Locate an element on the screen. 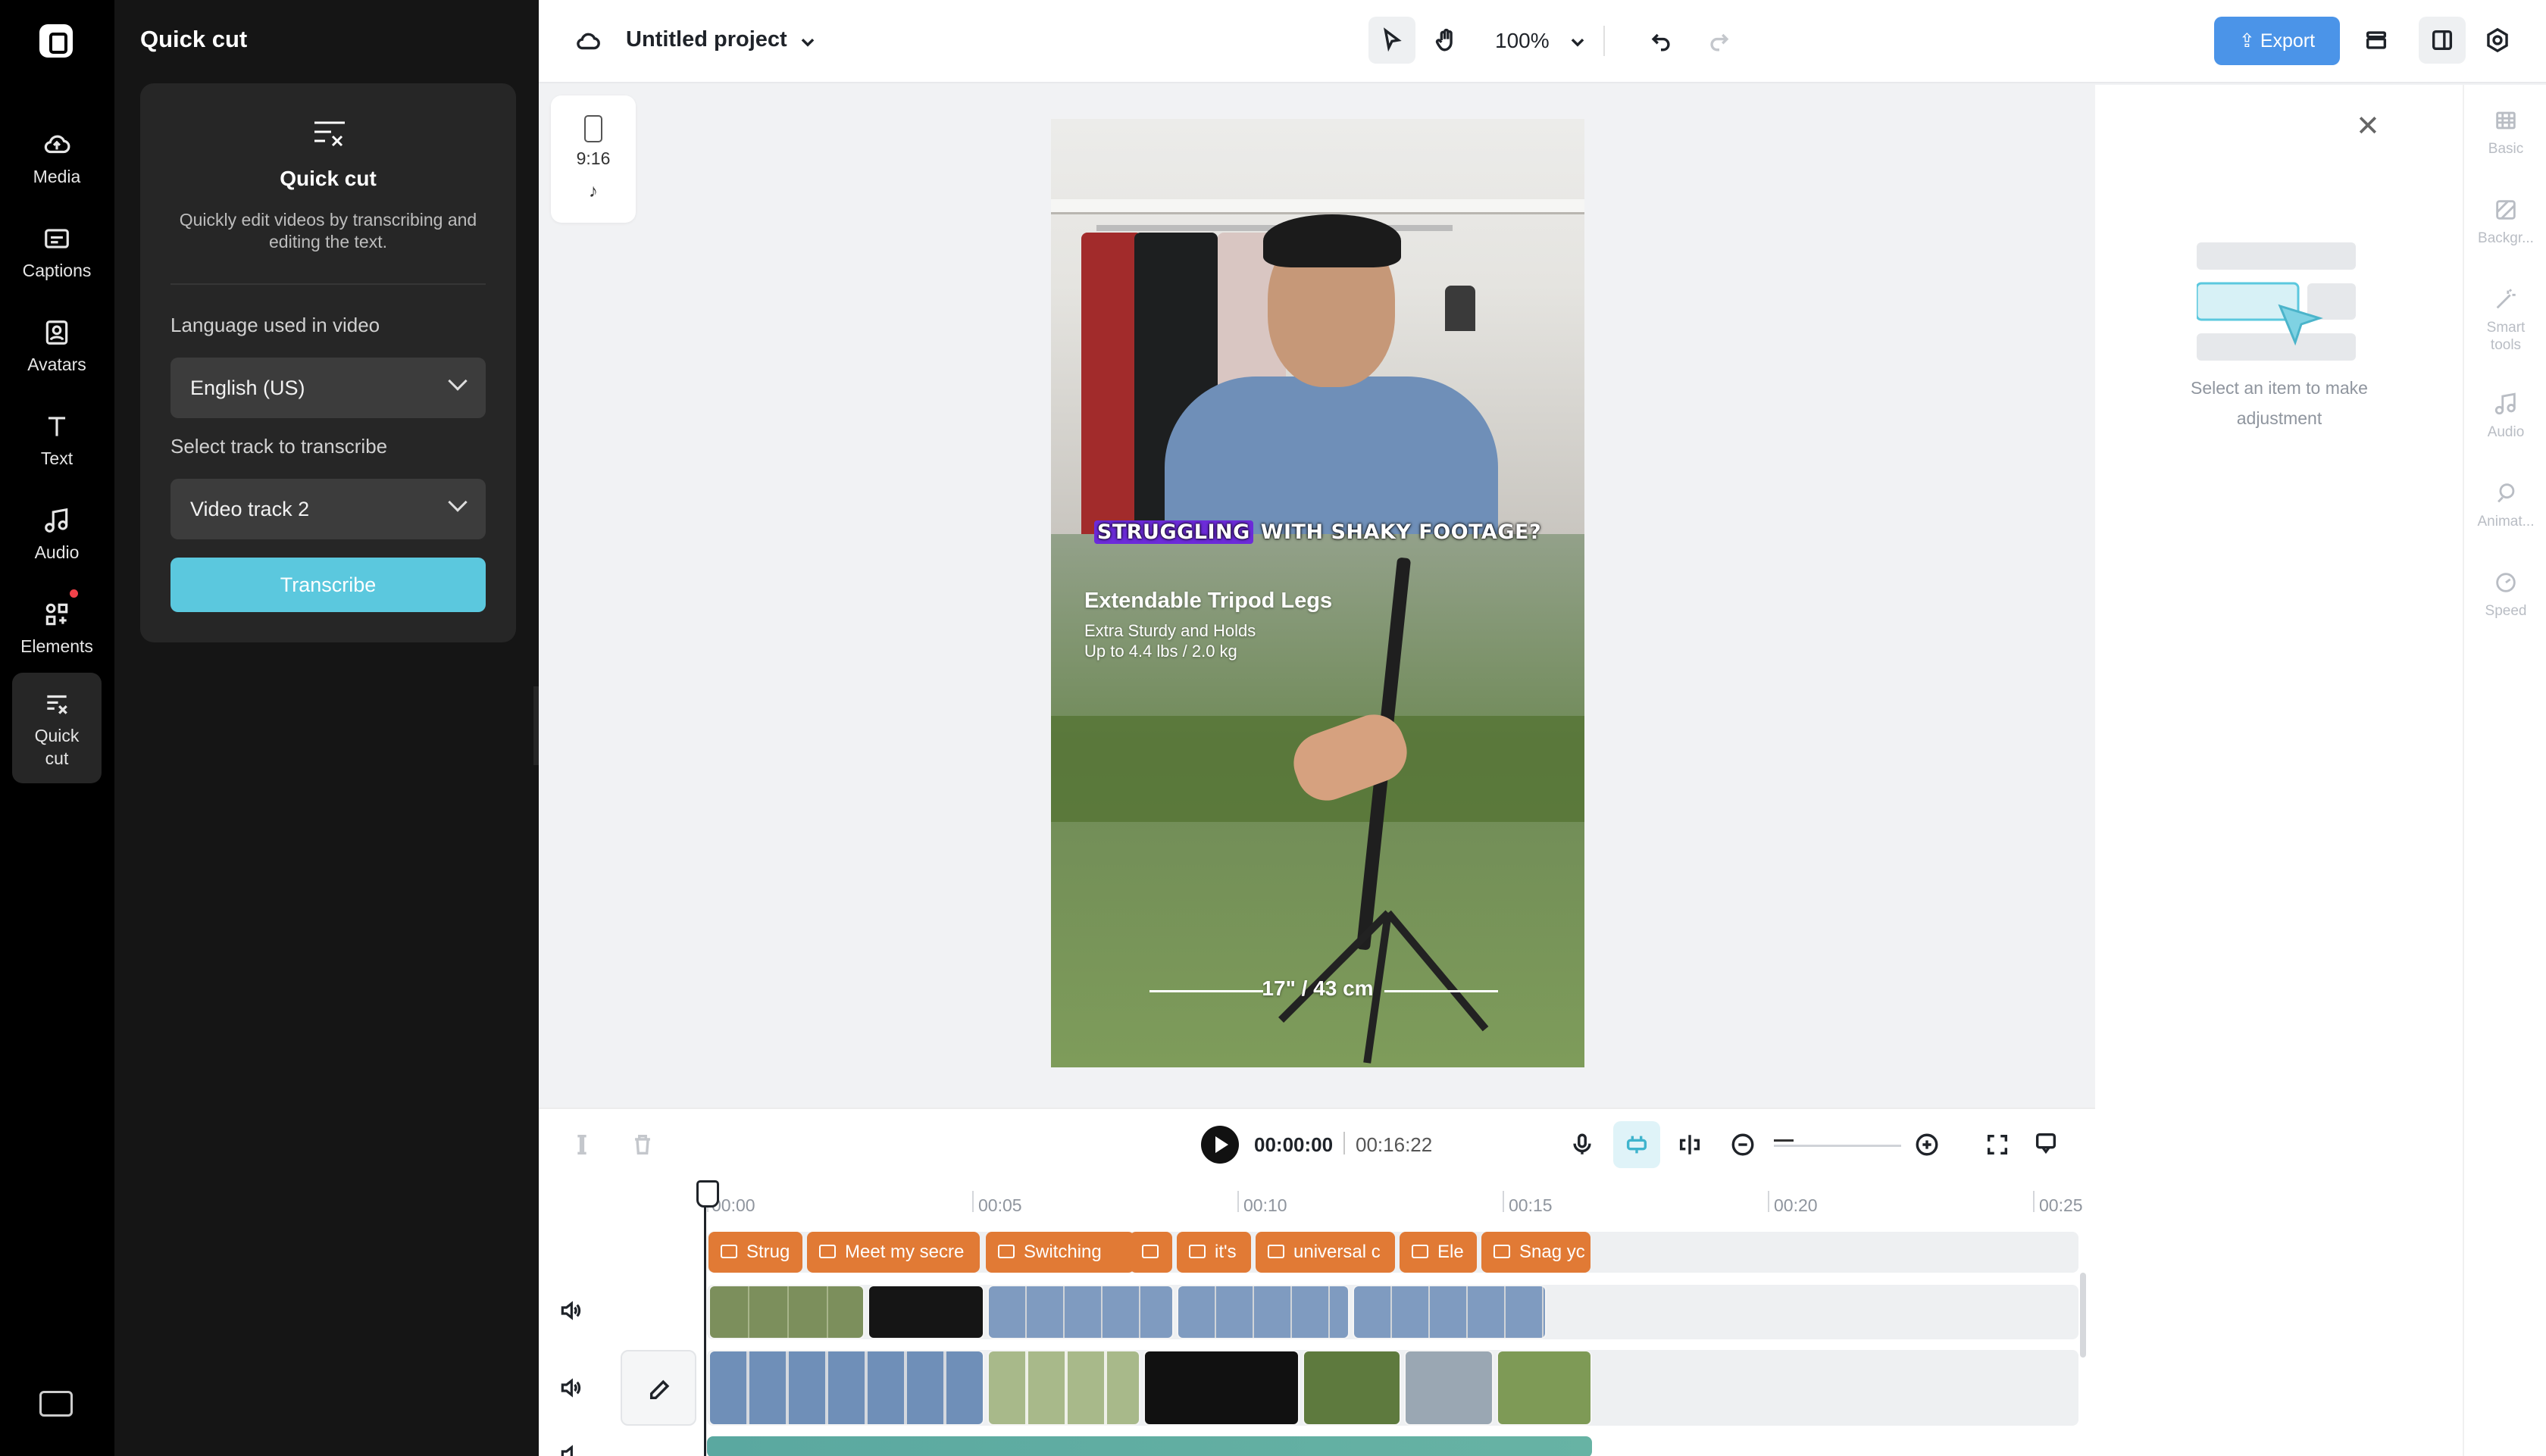  microphone-icon is located at coordinates (1582, 1146).